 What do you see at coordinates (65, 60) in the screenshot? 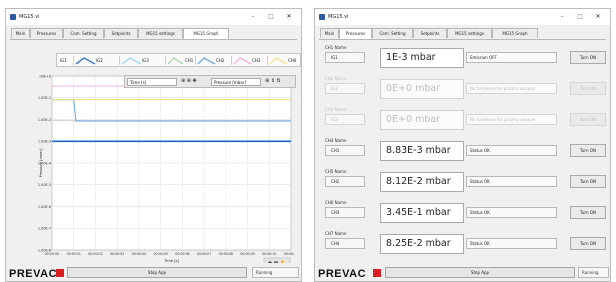
I see `legend-item-ig1: IG1` at bounding box center [65, 60].